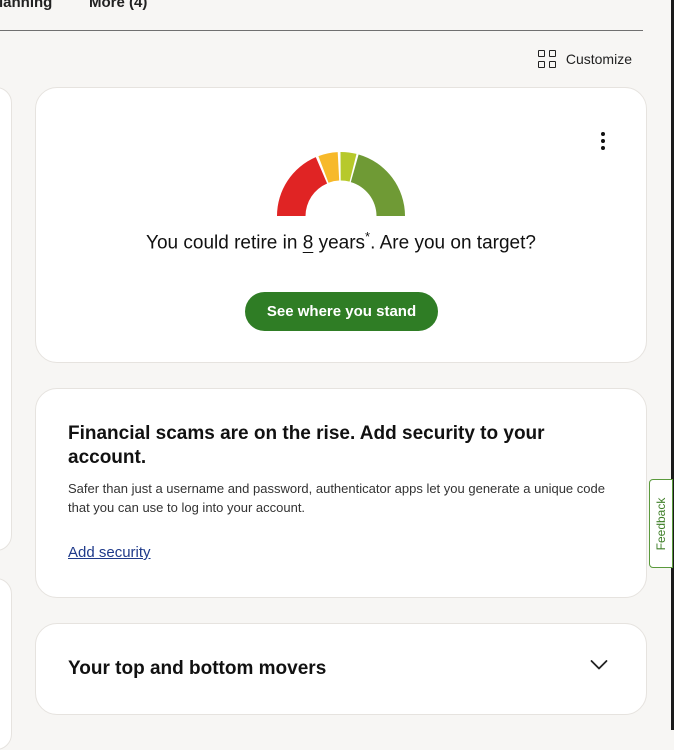  I want to click on gauge-segment-green, so click(377, 185).